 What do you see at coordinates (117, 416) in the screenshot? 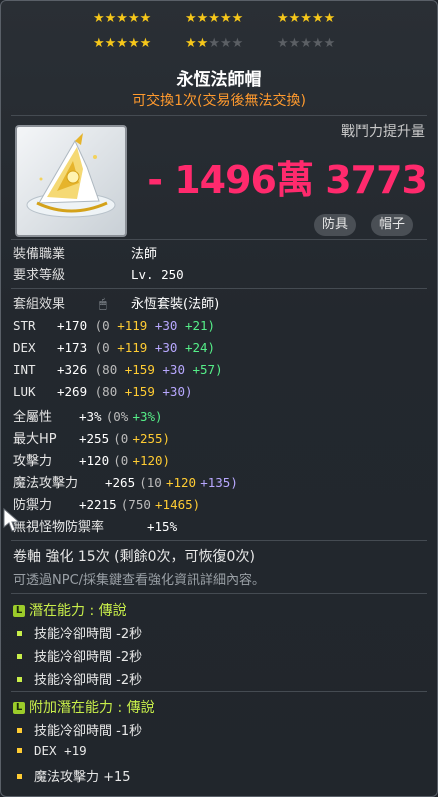
I see `stat-base: (0%` at bounding box center [117, 416].